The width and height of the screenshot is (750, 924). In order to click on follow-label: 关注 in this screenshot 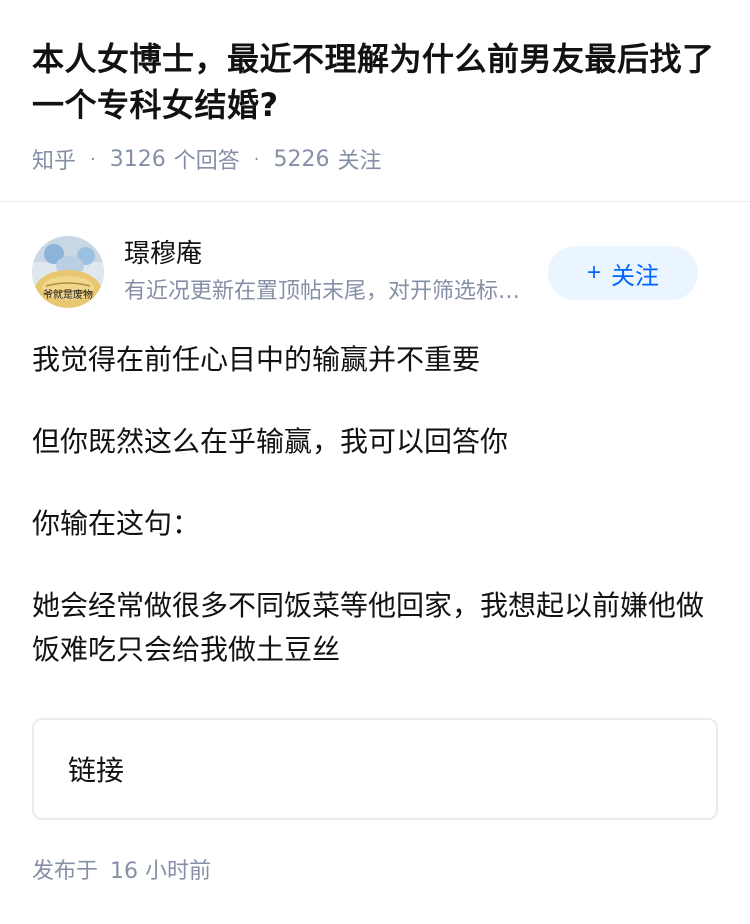, I will do `click(635, 276)`.